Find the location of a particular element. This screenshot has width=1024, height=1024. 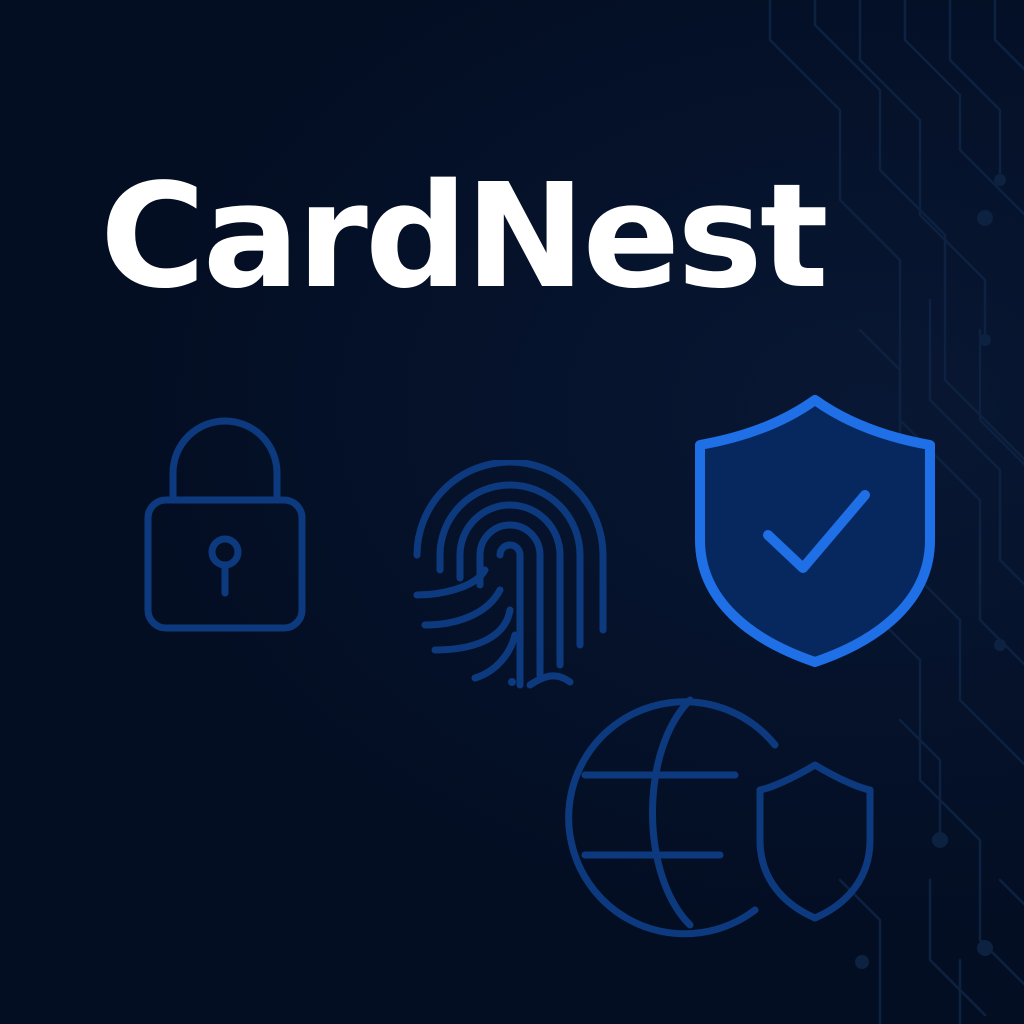

lock-icon is located at coordinates (225, 525).